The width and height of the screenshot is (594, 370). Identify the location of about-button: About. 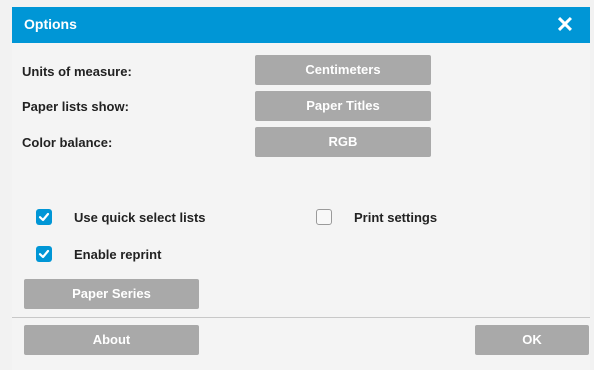
(111, 340).